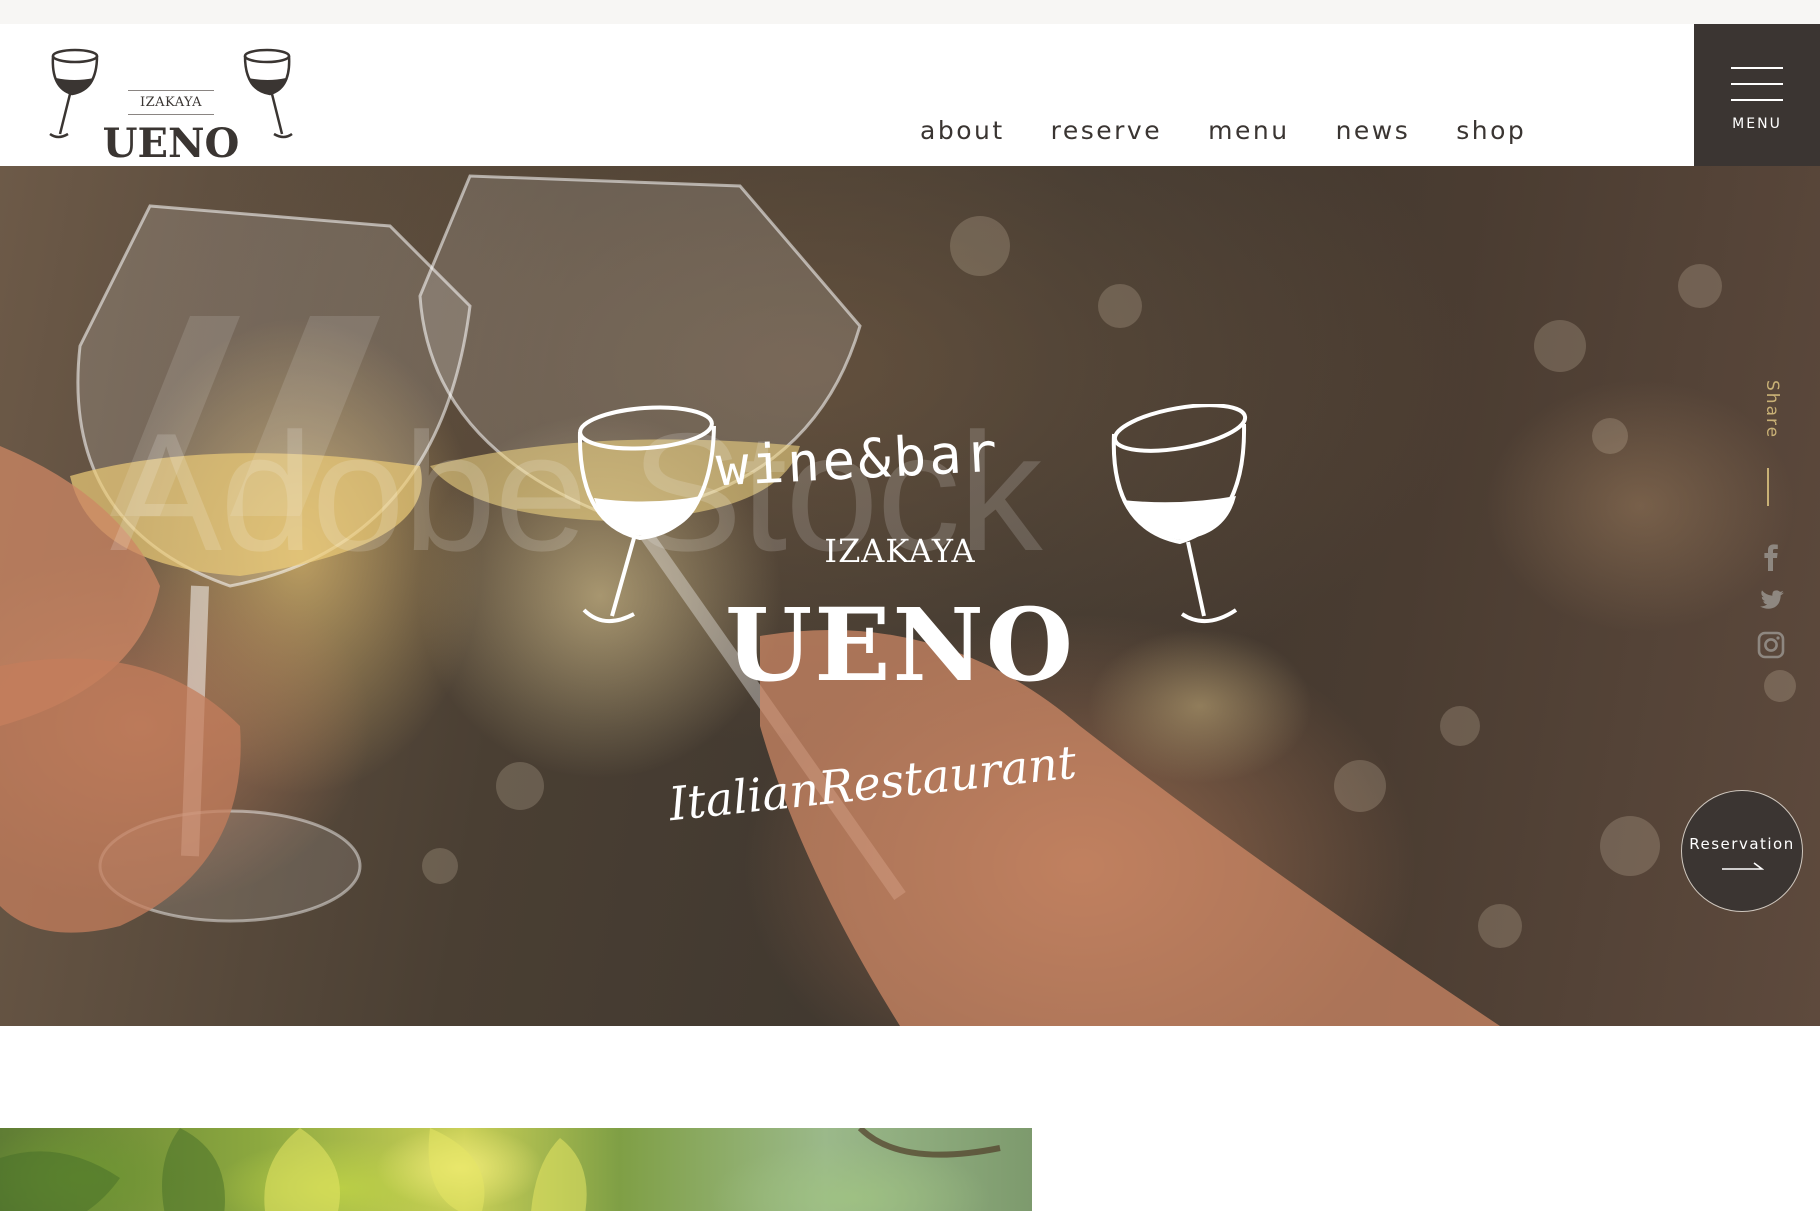 The image size is (1820, 1211). I want to click on vineyard-photo, so click(516, 1169).